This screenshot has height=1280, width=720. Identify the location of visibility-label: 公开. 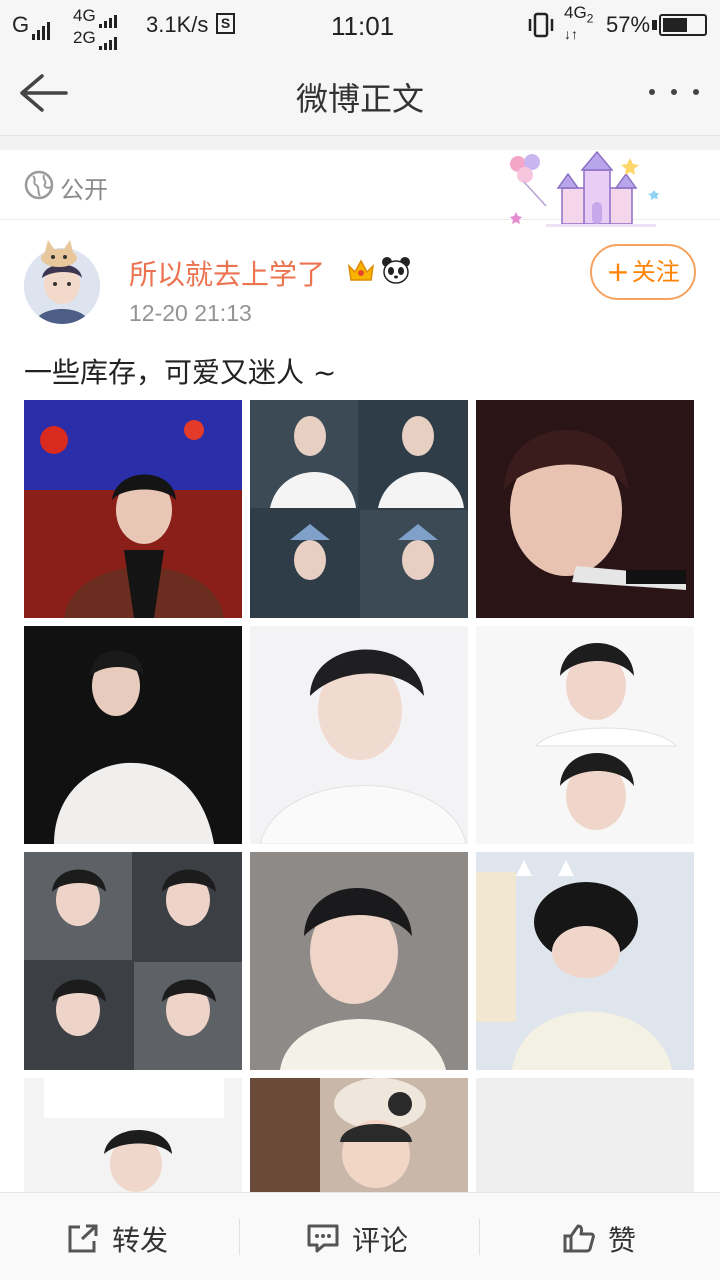
(84, 190).